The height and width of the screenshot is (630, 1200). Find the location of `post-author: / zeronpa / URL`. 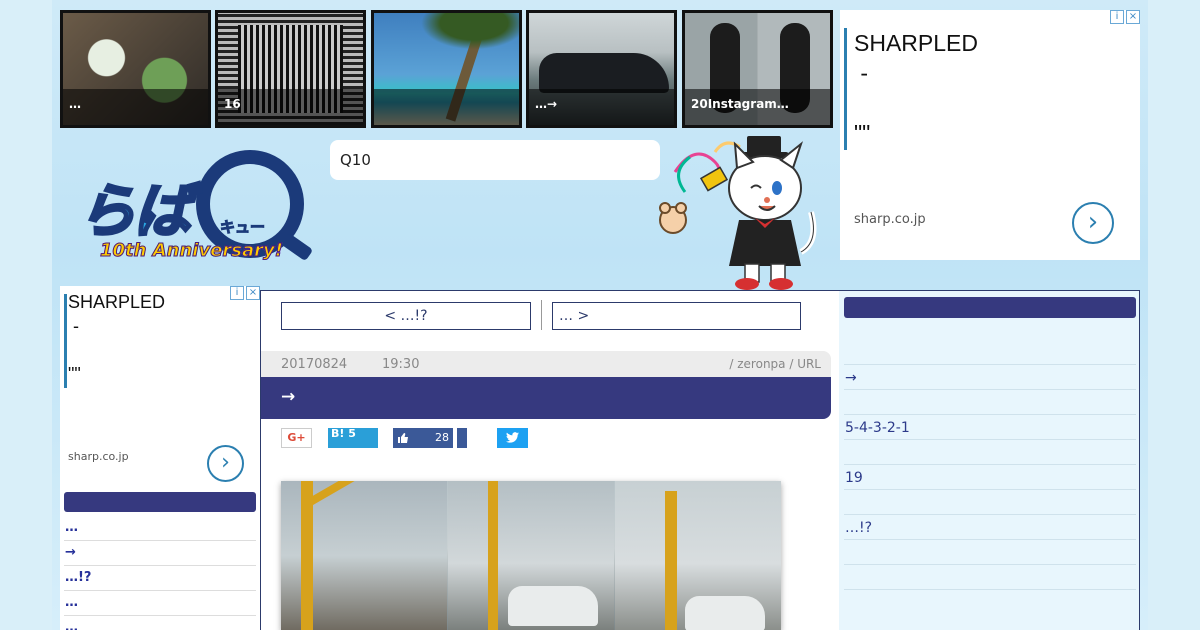

post-author: / zeronpa / URL is located at coordinates (775, 364).